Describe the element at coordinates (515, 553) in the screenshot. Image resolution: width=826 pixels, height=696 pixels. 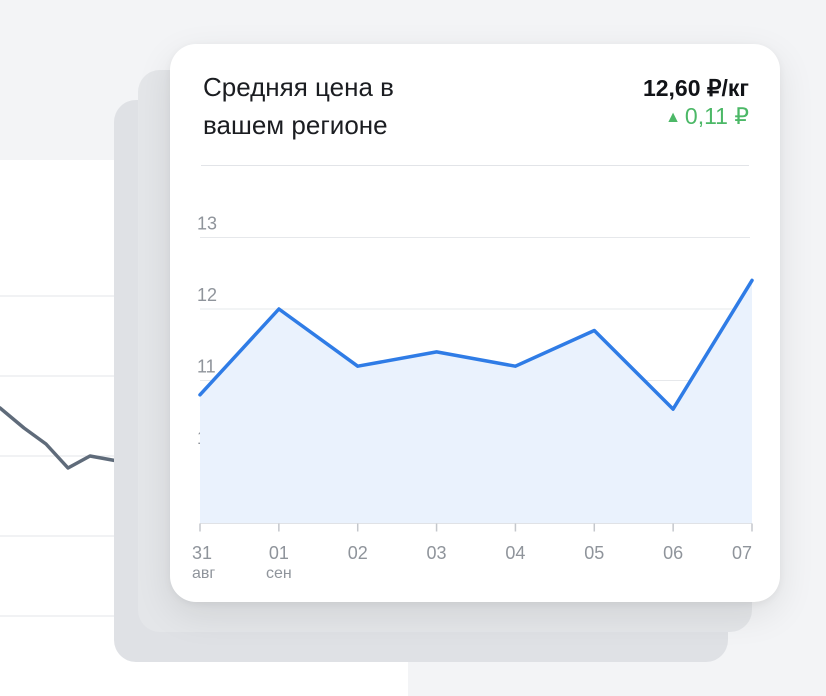
I see `x-tick-label: 04` at that location.